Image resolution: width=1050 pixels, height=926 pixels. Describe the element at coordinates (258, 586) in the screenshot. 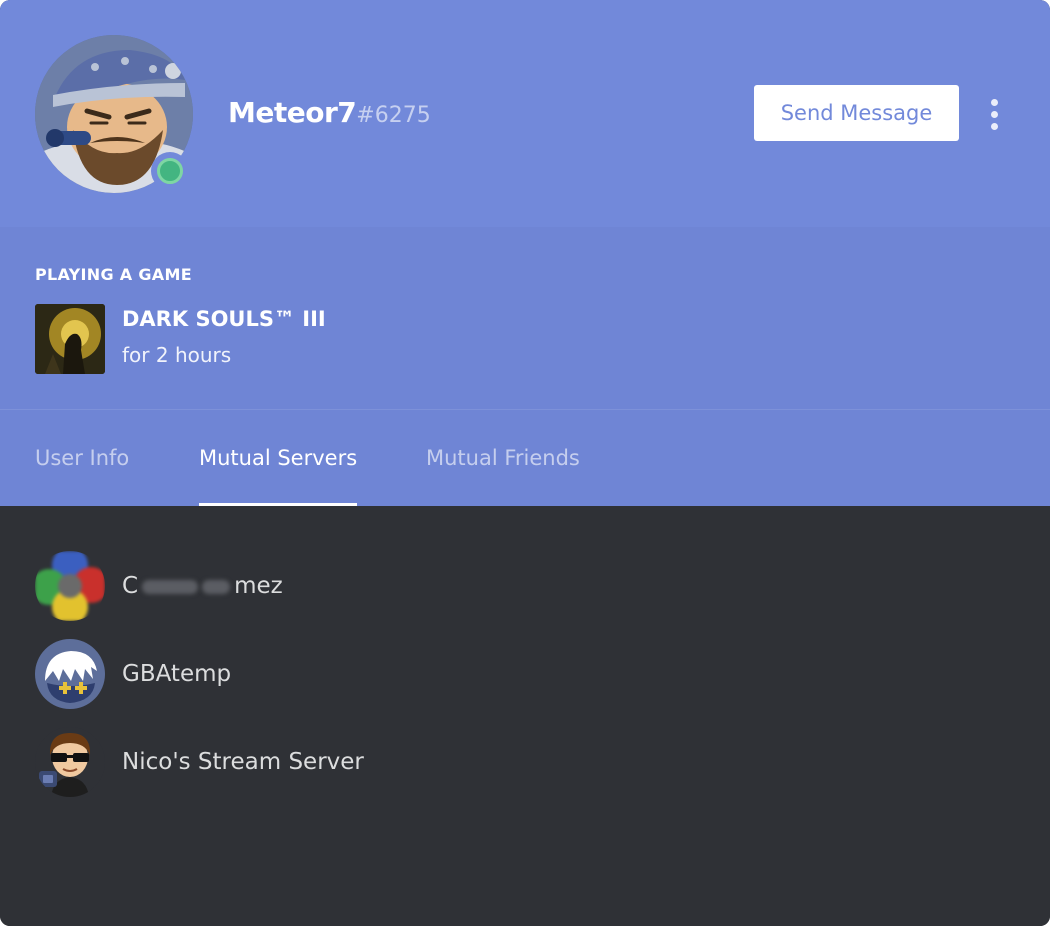

I see `server-name-end: mez` at that location.